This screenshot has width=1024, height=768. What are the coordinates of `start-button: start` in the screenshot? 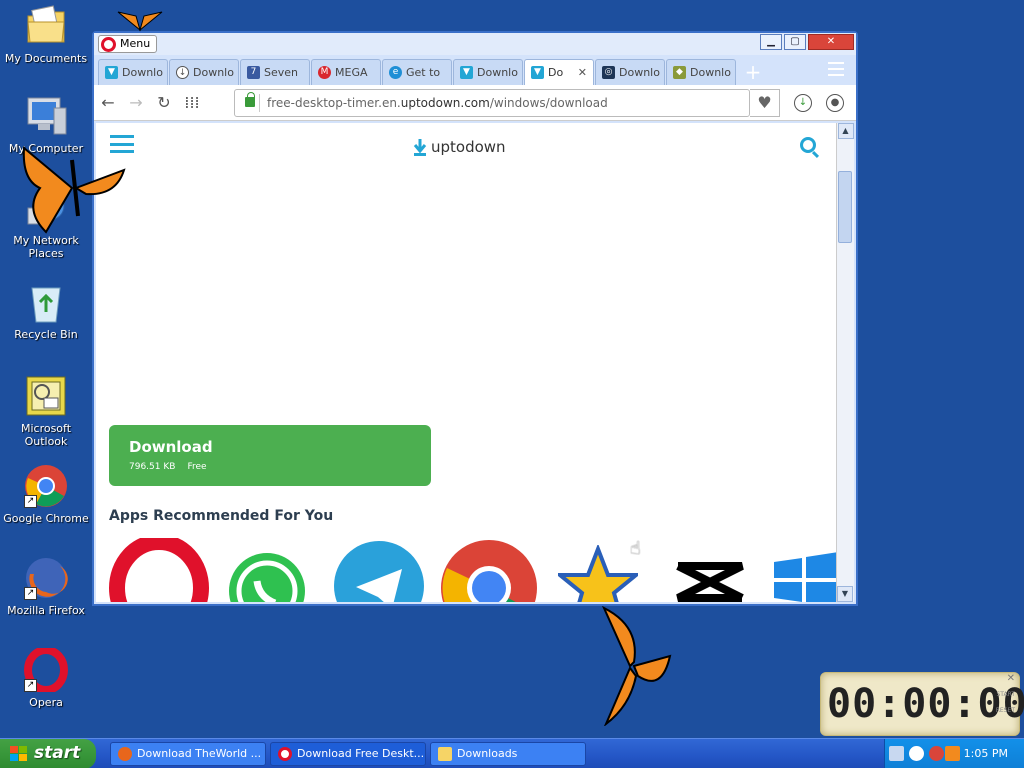 It's located at (48, 753).